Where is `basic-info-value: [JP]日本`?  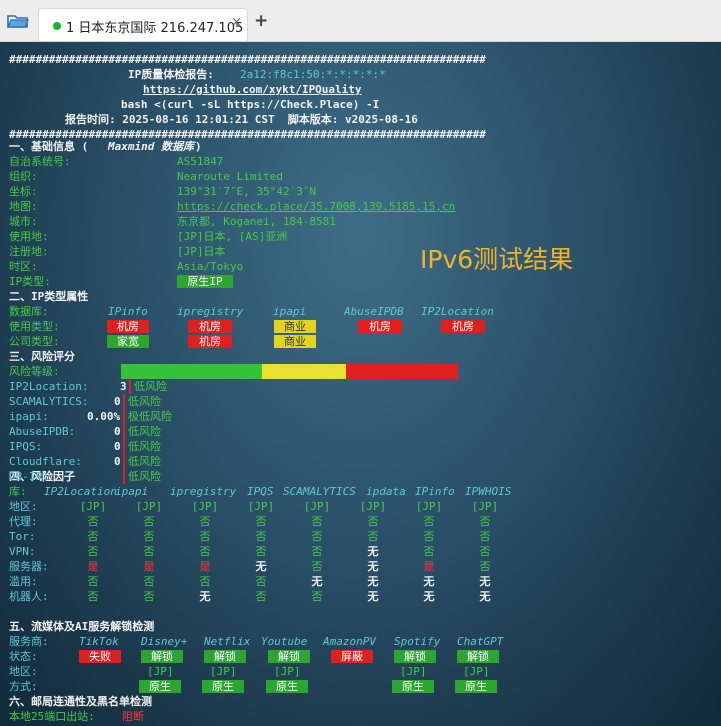
basic-info-value: [JP]日本 is located at coordinates (201, 251).